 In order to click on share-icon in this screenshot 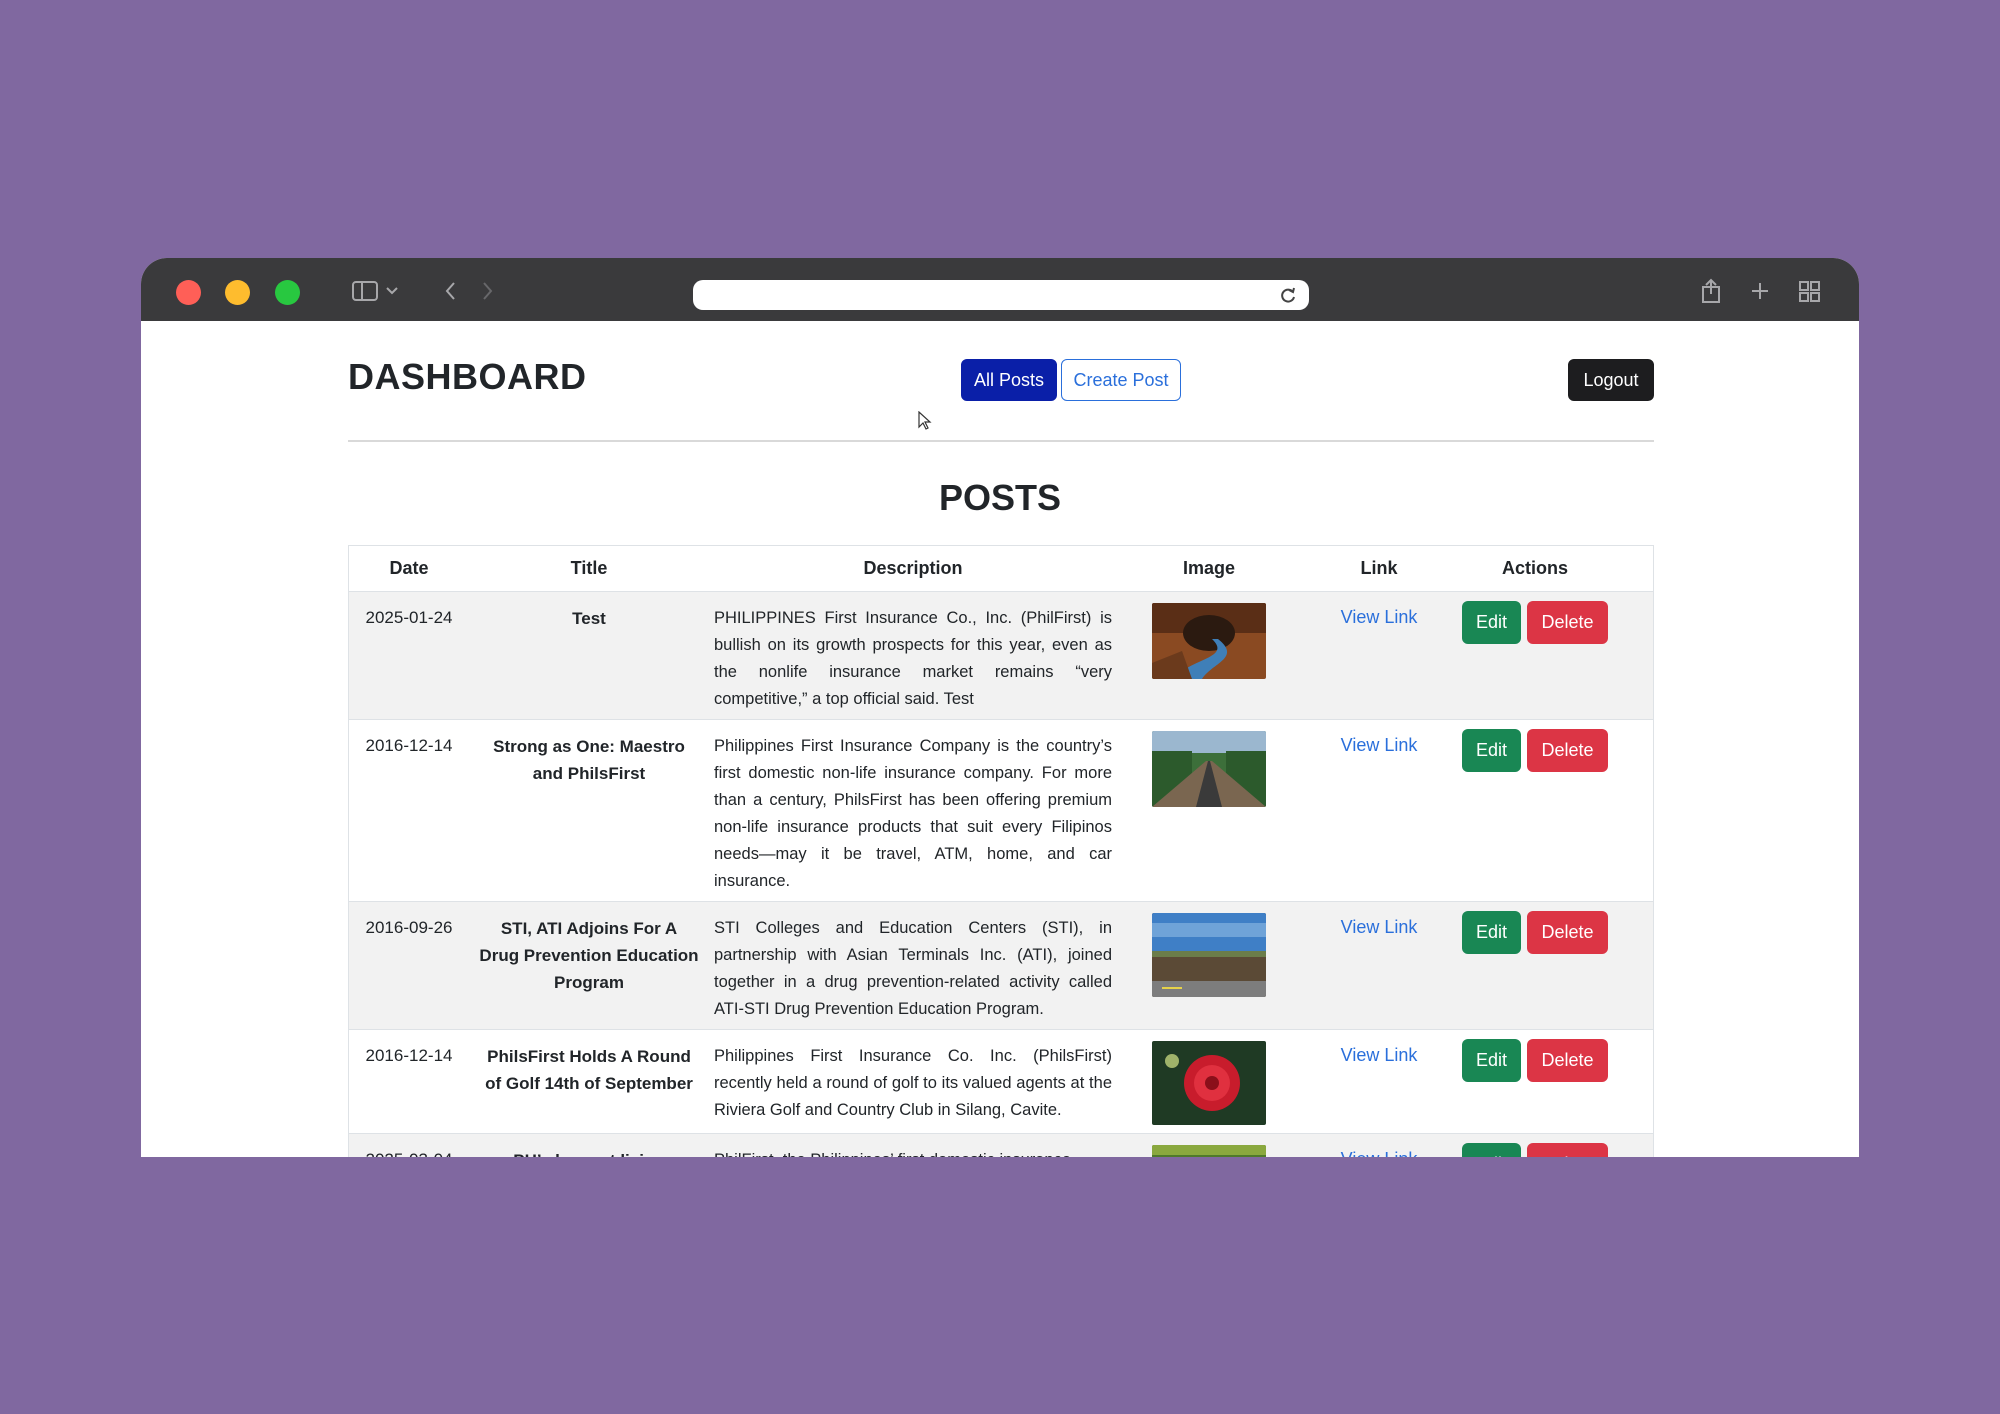, I will do `click(1711, 291)`.